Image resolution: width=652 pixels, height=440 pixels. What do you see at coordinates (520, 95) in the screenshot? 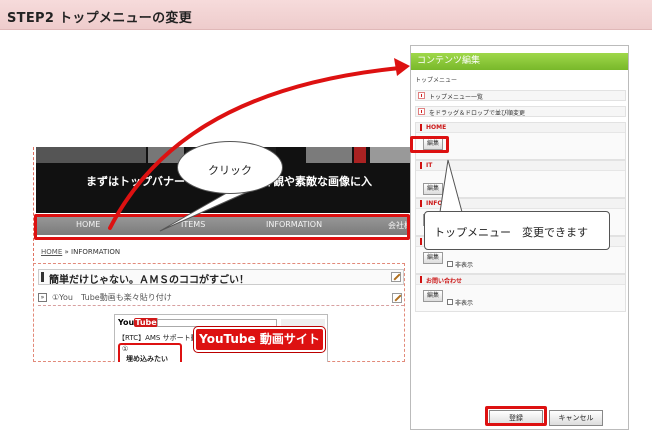
I see `menu-list-row: トップメニュー一覧` at bounding box center [520, 95].